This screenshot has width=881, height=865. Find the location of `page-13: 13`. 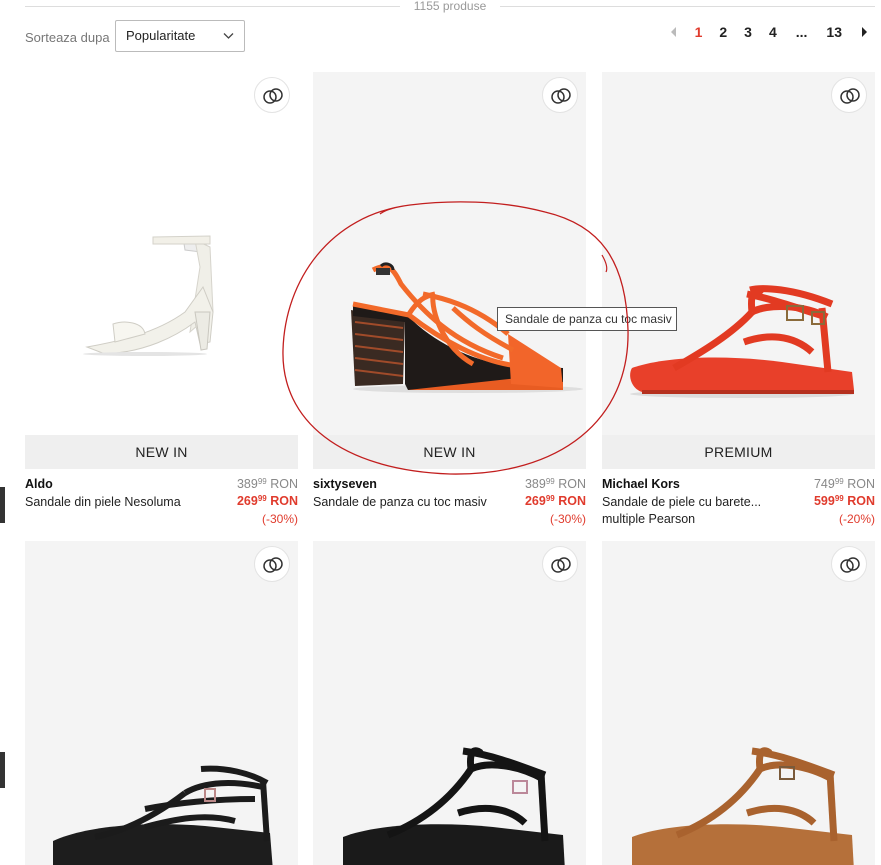

page-13: 13 is located at coordinates (834, 32).